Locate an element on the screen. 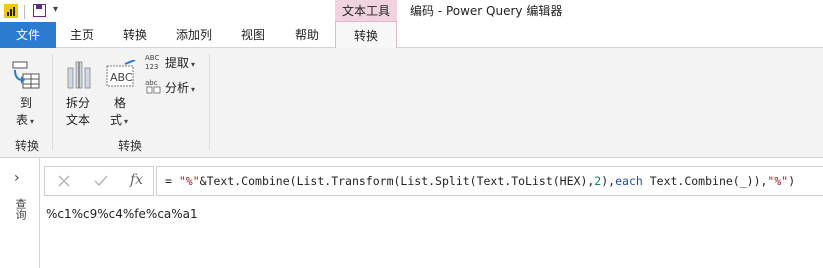 The width and height of the screenshot is (823, 268). tab-home: 主页 is located at coordinates (82, 35).